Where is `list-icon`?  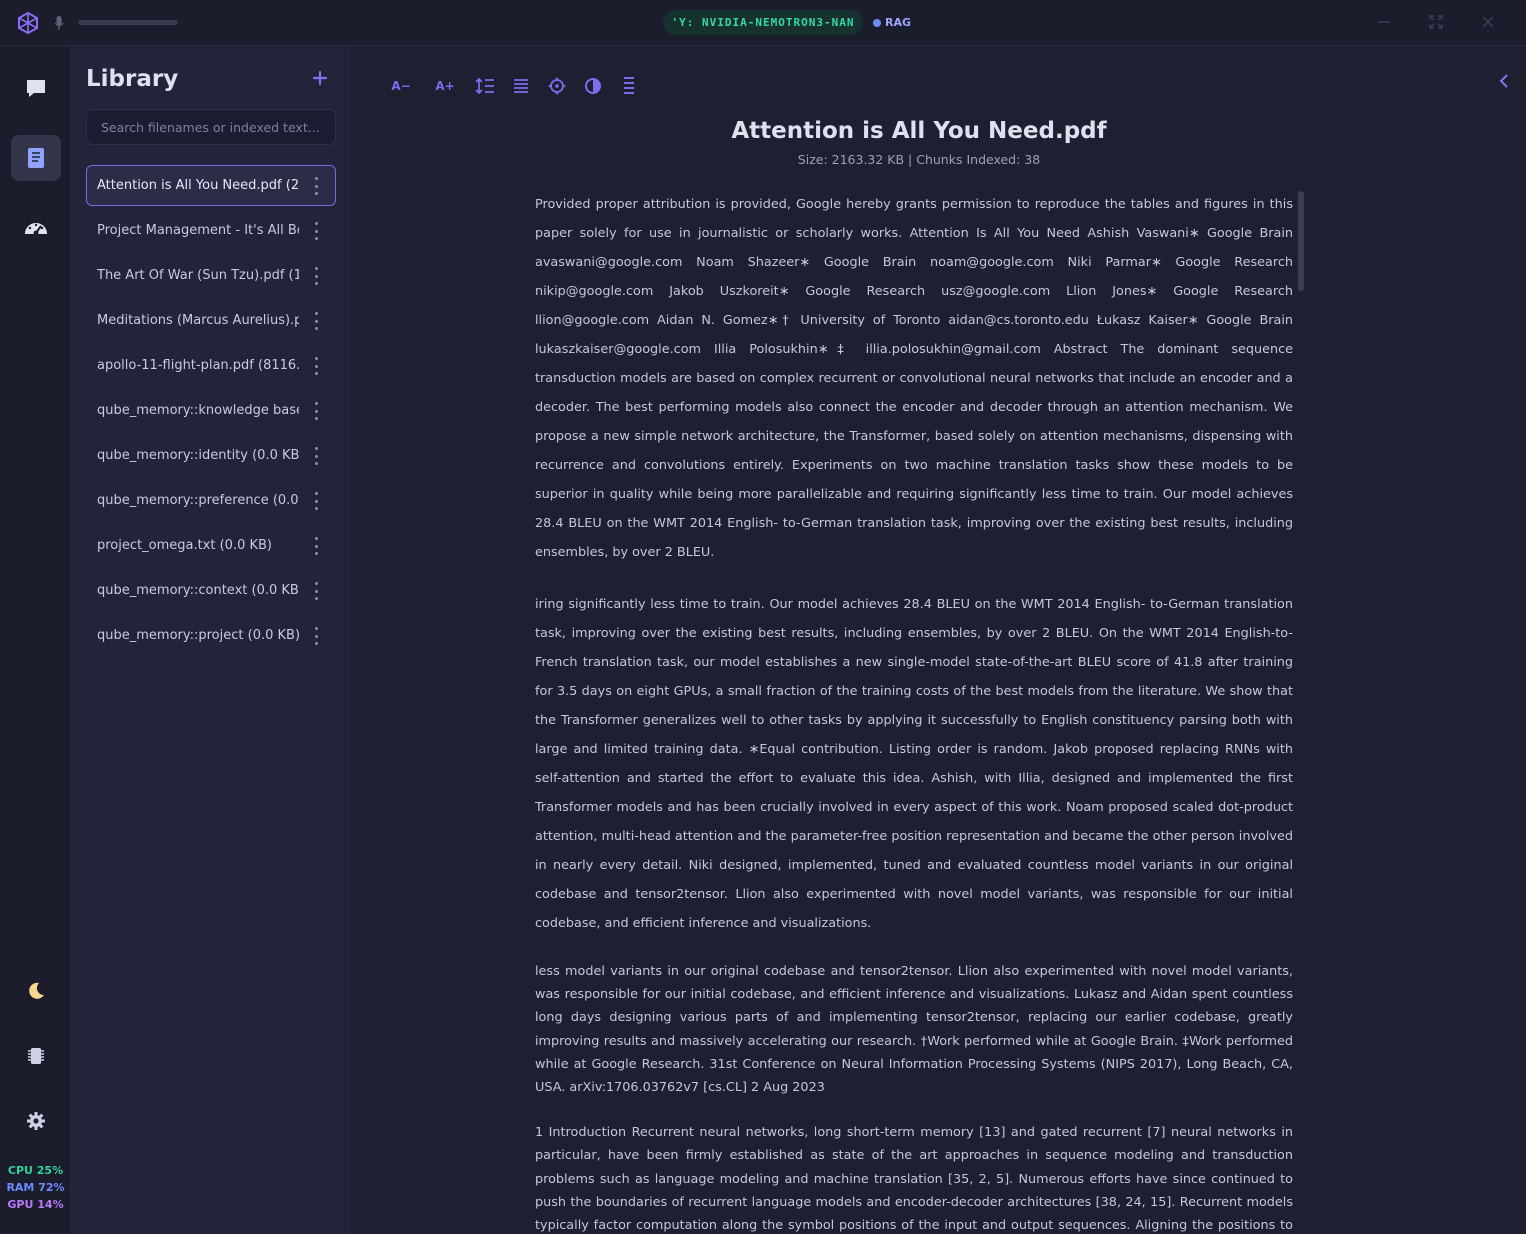 list-icon is located at coordinates (629, 85).